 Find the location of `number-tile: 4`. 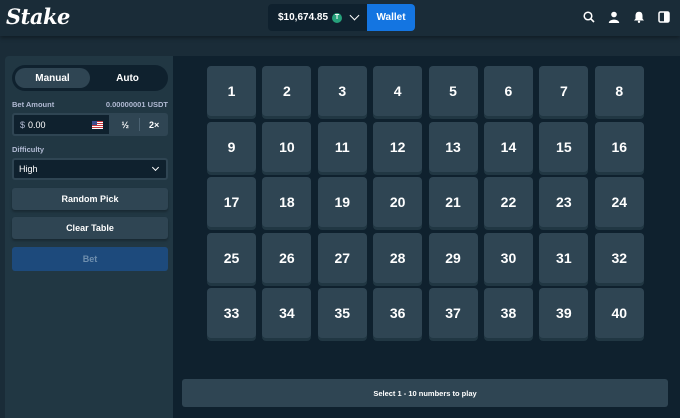

number-tile: 4 is located at coordinates (398, 91).